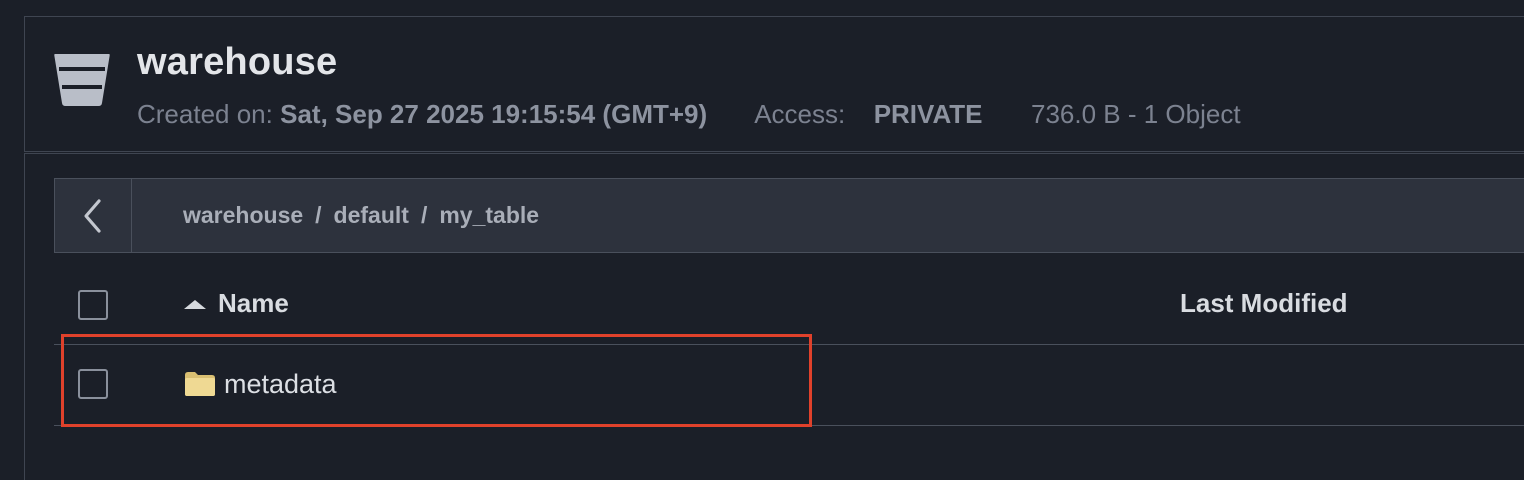  What do you see at coordinates (371, 215) in the screenshot?
I see `breadcrumb-item-default: default` at bounding box center [371, 215].